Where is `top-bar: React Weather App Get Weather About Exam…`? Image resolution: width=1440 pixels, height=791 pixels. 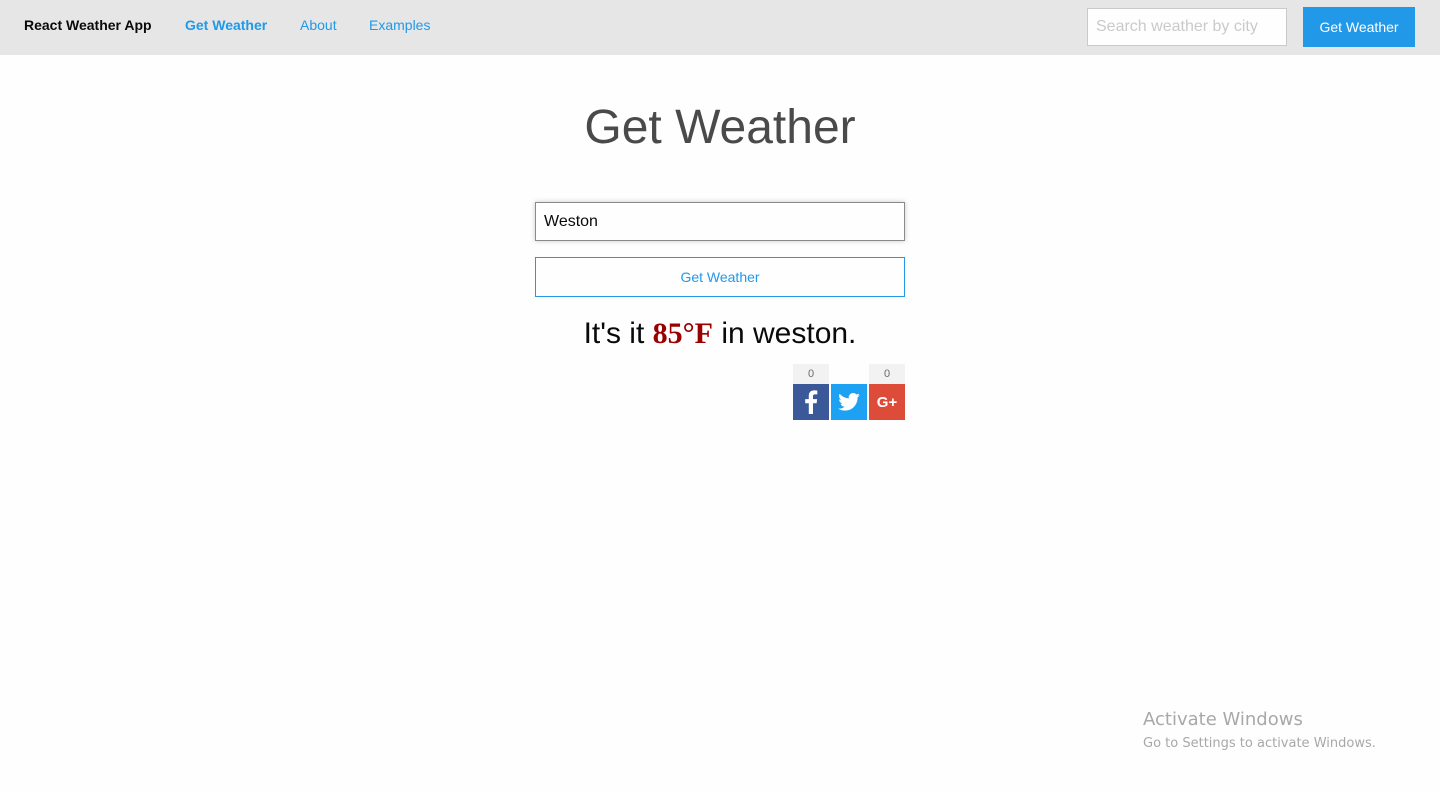 top-bar: React Weather App Get Weather About Exam… is located at coordinates (720, 27).